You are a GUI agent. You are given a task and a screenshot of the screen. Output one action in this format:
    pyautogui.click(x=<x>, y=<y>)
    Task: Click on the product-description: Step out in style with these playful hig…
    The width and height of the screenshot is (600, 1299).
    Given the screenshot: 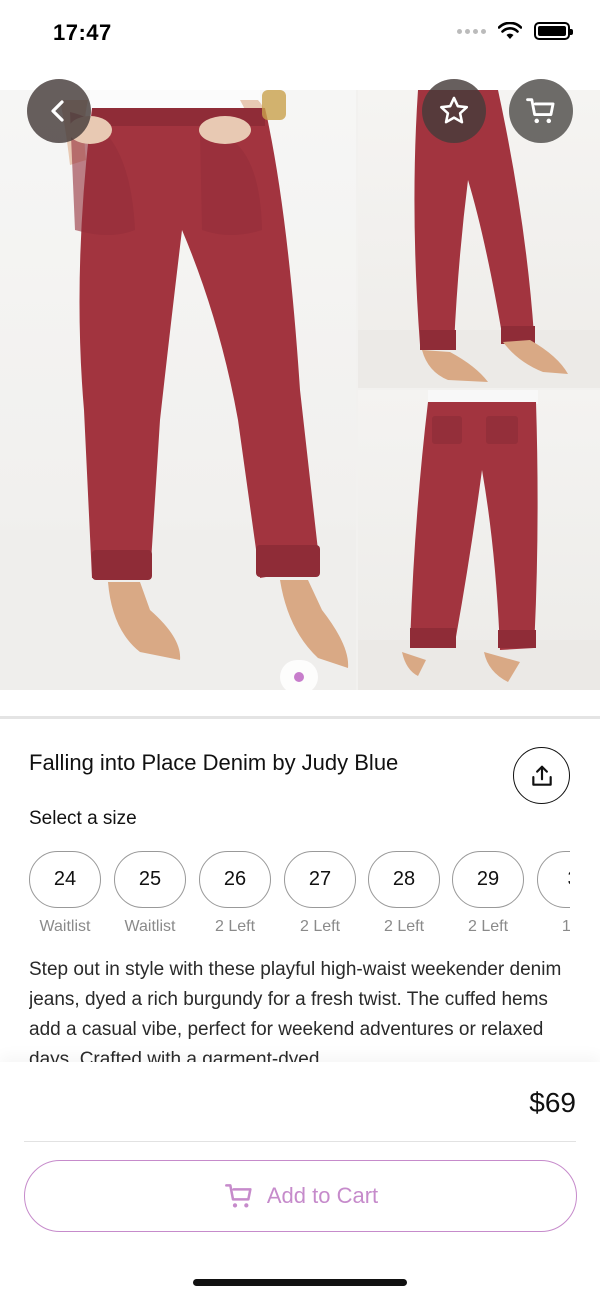 What is the action you would take?
    pyautogui.click(x=295, y=1011)
    